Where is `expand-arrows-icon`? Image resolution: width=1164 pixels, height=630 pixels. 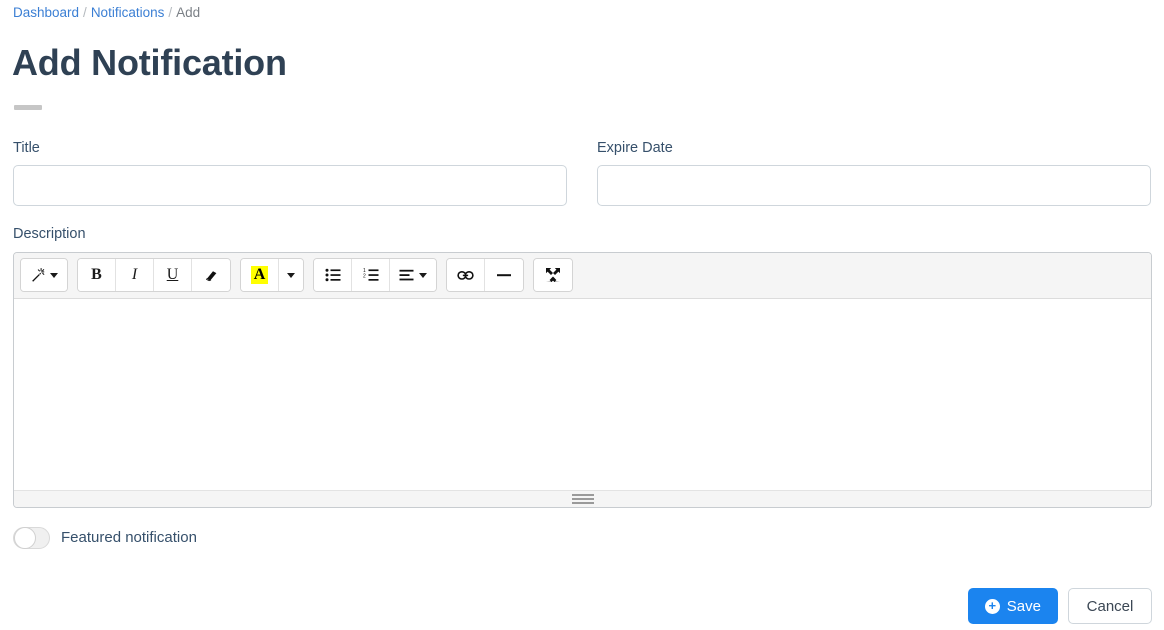
expand-arrows-icon is located at coordinates (553, 275).